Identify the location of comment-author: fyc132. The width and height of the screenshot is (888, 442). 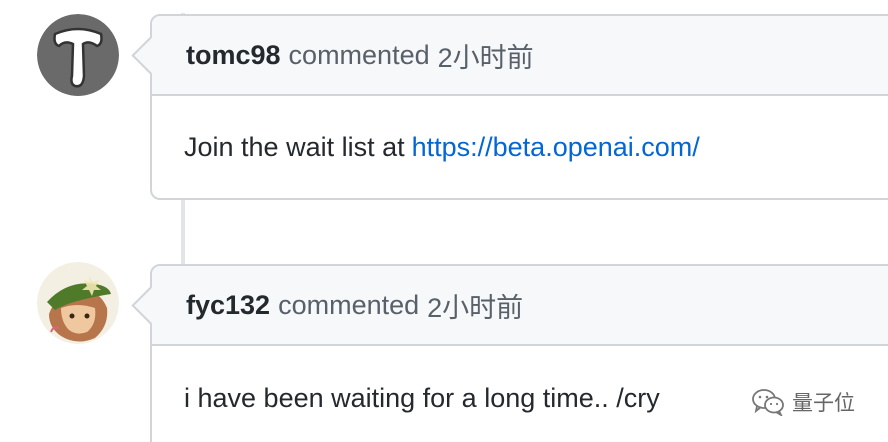
(228, 305).